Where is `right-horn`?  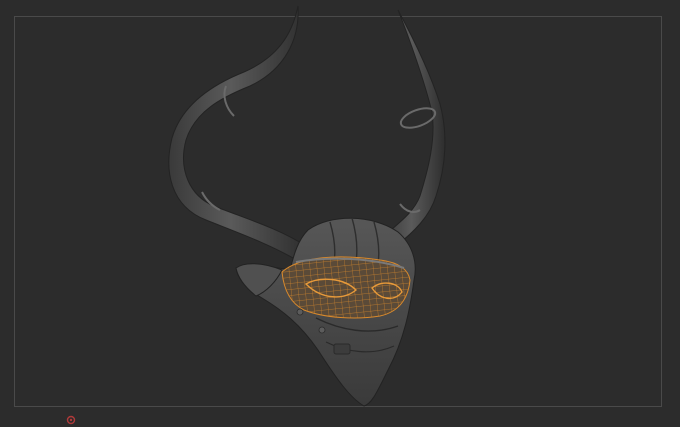 right-horn is located at coordinates (414, 128).